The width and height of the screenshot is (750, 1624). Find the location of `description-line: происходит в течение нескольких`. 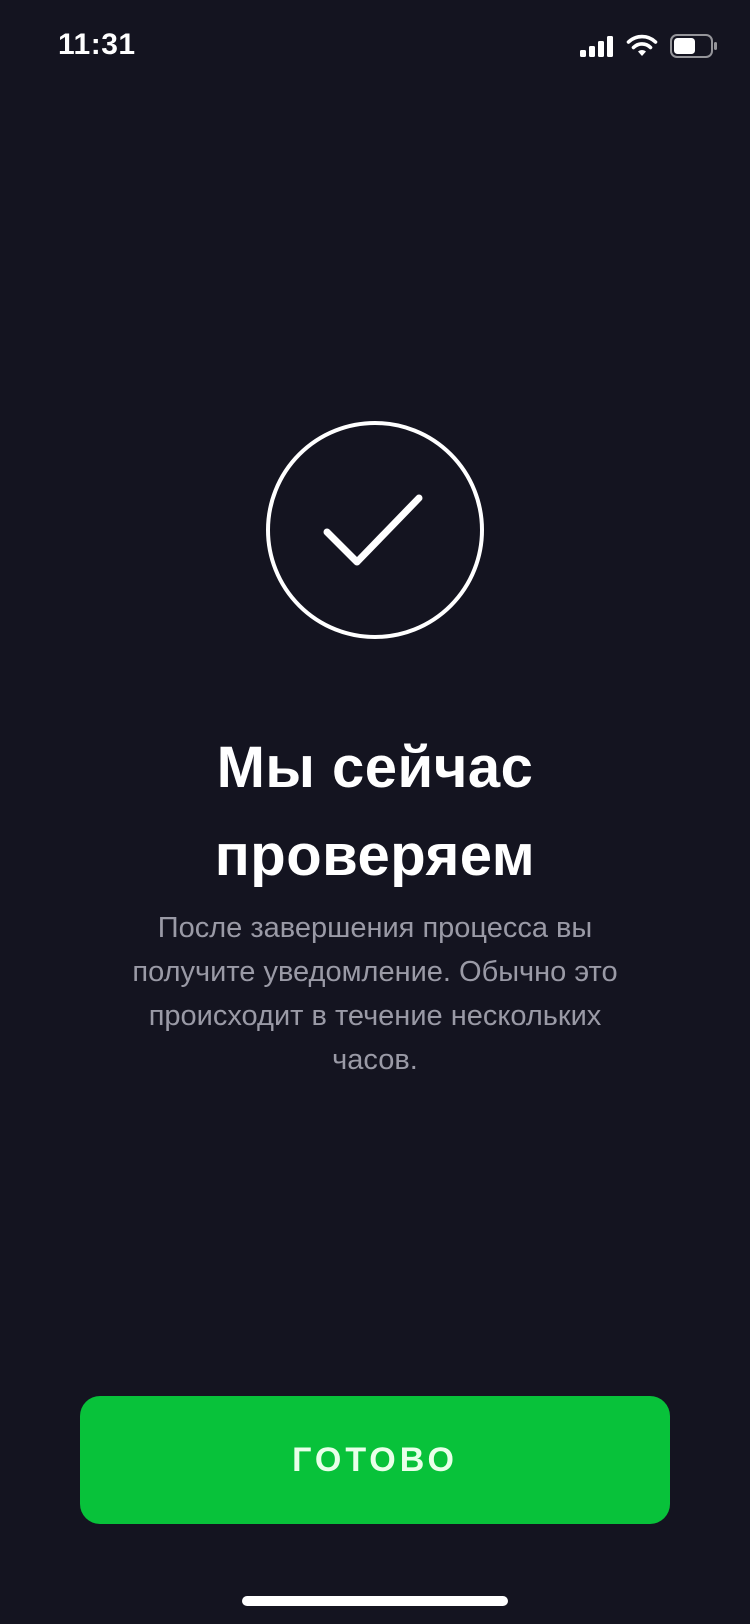

description-line: происходит в течение нескольких is located at coordinates (375, 1016).